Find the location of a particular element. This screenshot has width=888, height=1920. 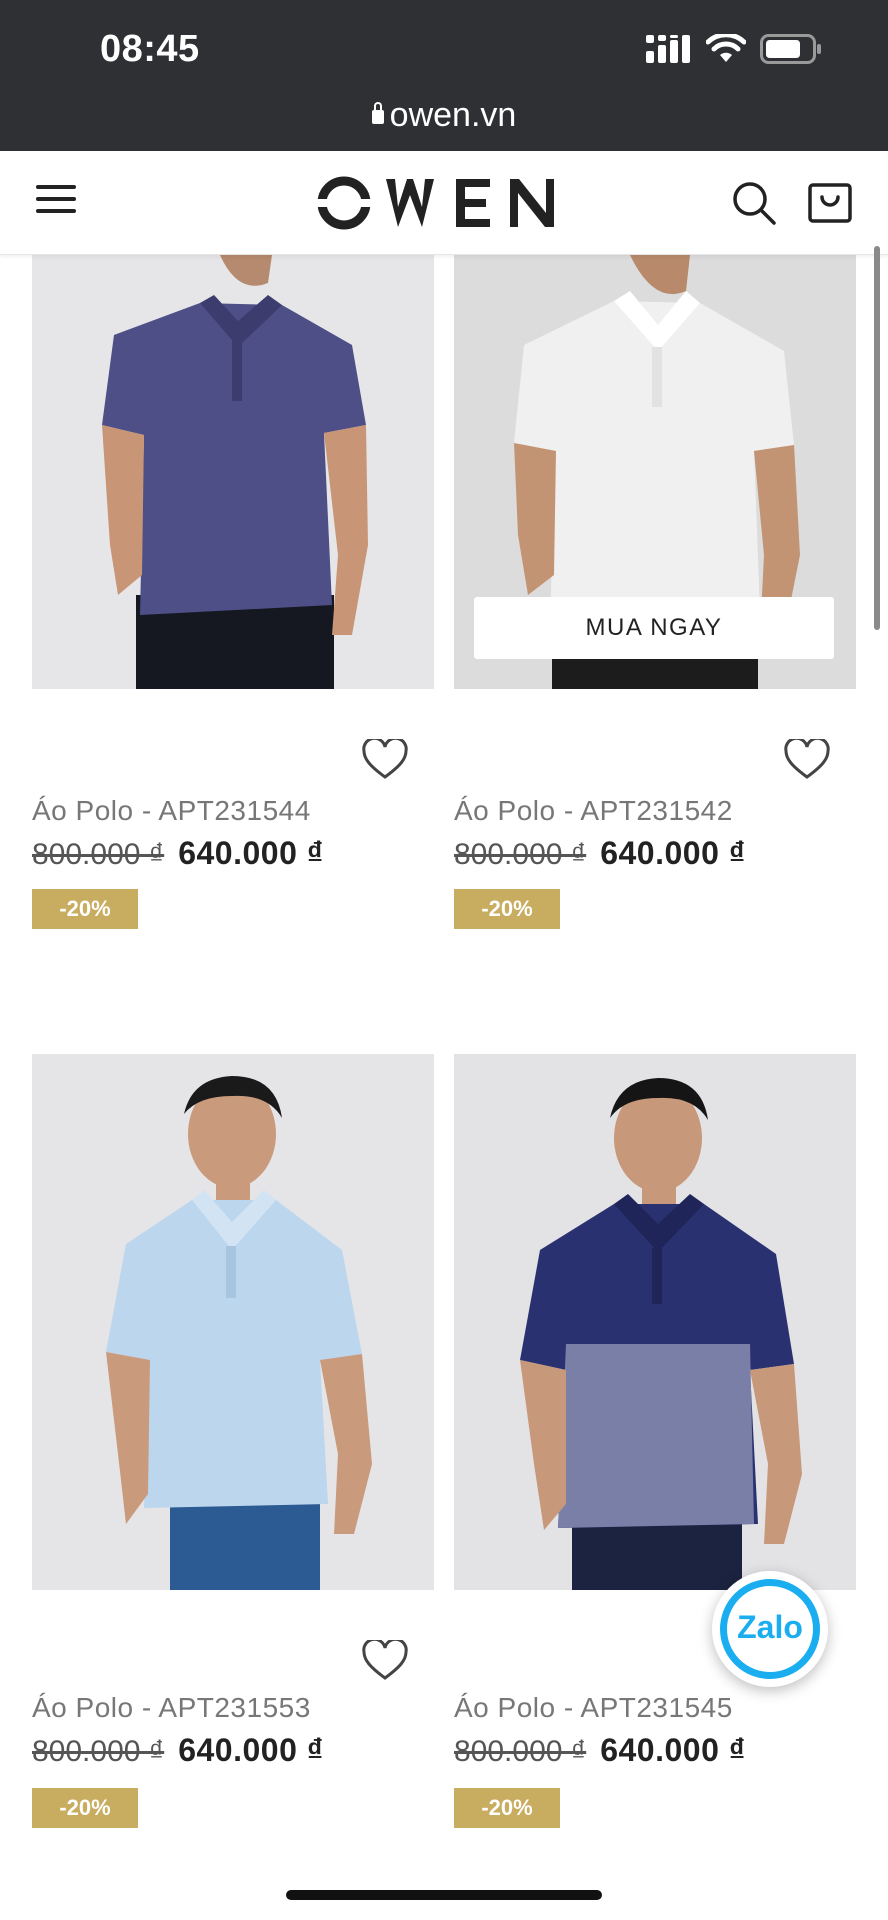

page-scrollbar is located at coordinates (877, 438).